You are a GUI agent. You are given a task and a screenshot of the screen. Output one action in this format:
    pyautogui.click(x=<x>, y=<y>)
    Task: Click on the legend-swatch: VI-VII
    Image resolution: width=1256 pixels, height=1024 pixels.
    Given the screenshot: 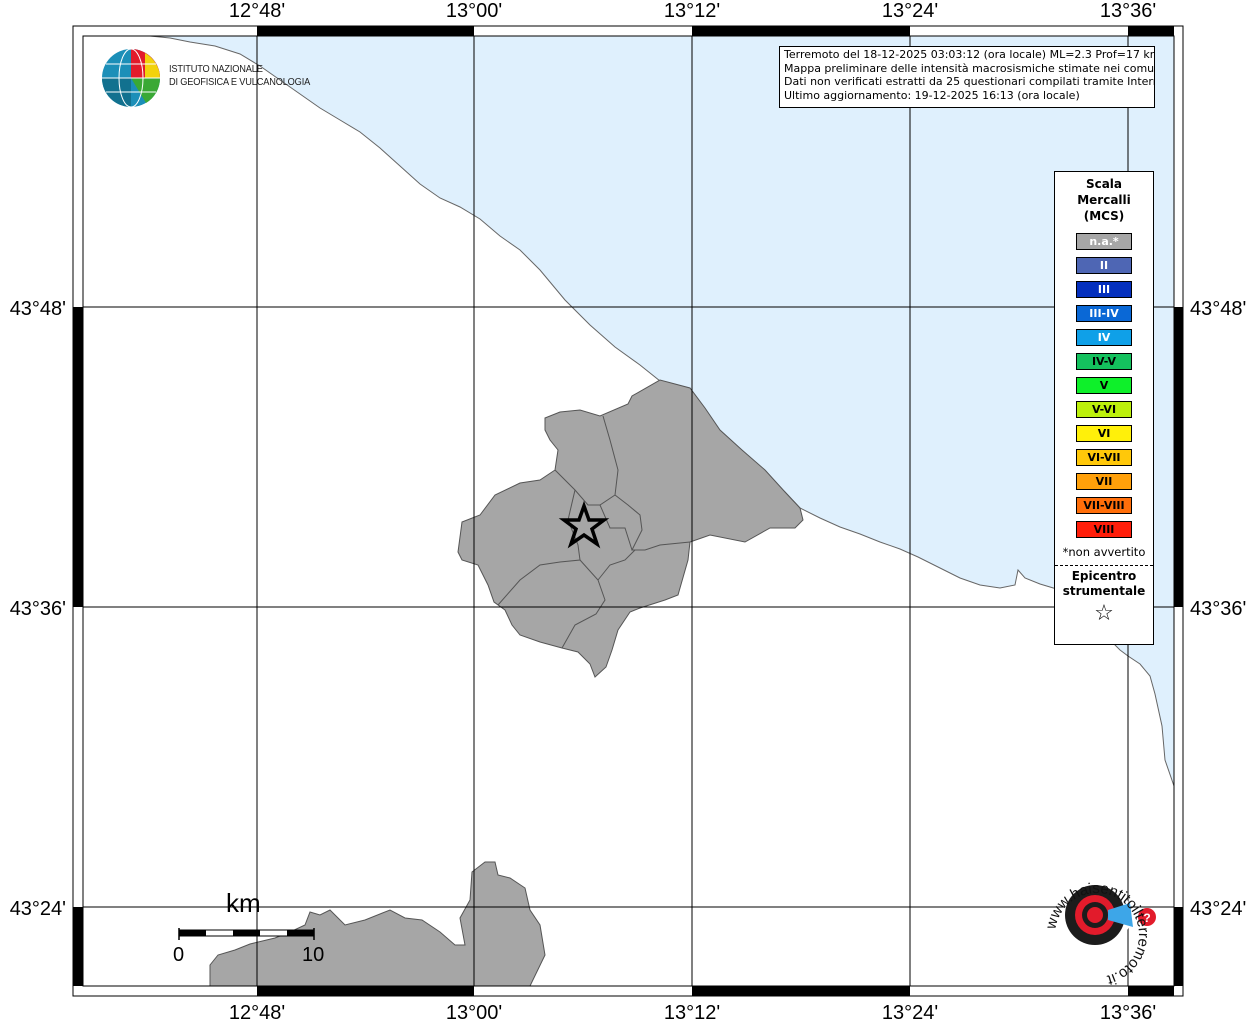 What is the action you would take?
    pyautogui.click(x=1104, y=457)
    